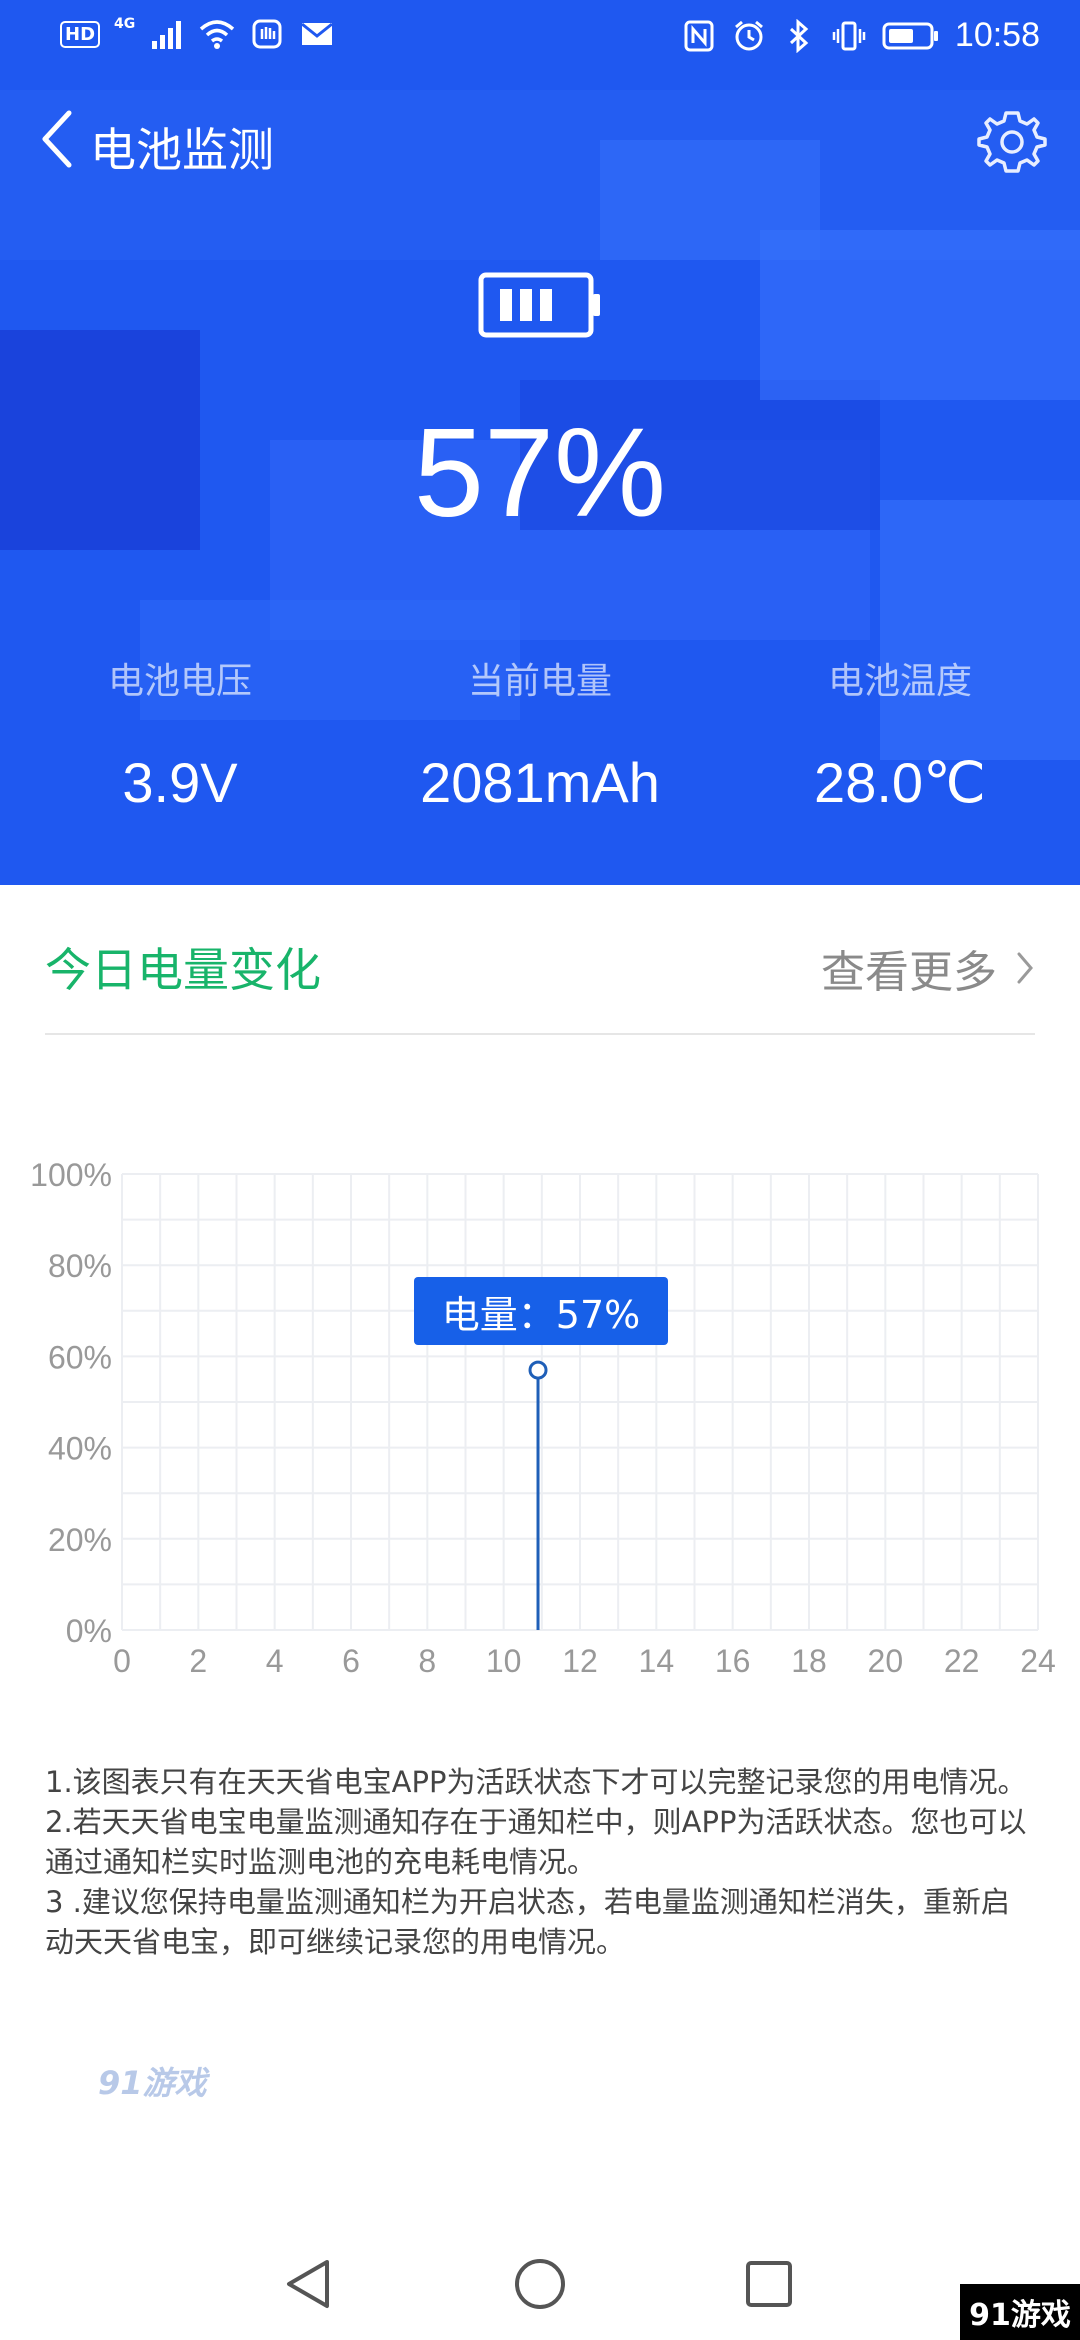  I want to click on see-more-label: 查看更多, so click(909, 972).